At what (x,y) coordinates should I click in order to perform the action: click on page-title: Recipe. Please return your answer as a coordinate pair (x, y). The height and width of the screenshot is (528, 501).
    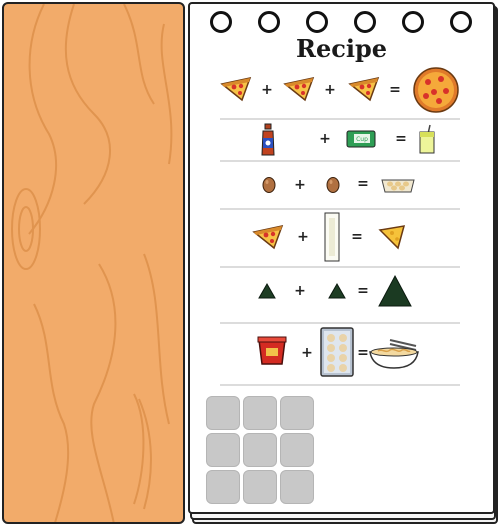
    Looking at the image, I should click on (341, 48).